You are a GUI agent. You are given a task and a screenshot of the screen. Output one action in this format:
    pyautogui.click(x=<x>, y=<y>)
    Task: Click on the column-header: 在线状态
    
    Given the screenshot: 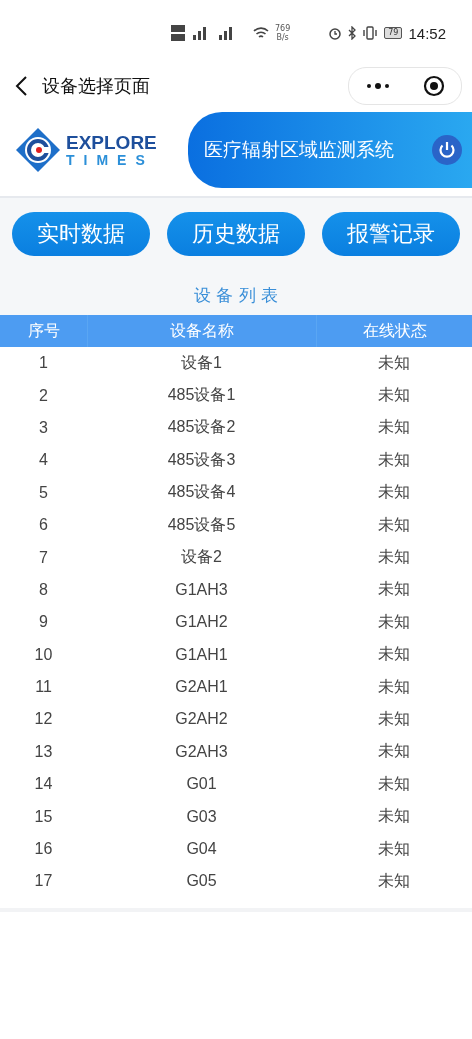 What is the action you would take?
    pyautogui.click(x=394, y=331)
    